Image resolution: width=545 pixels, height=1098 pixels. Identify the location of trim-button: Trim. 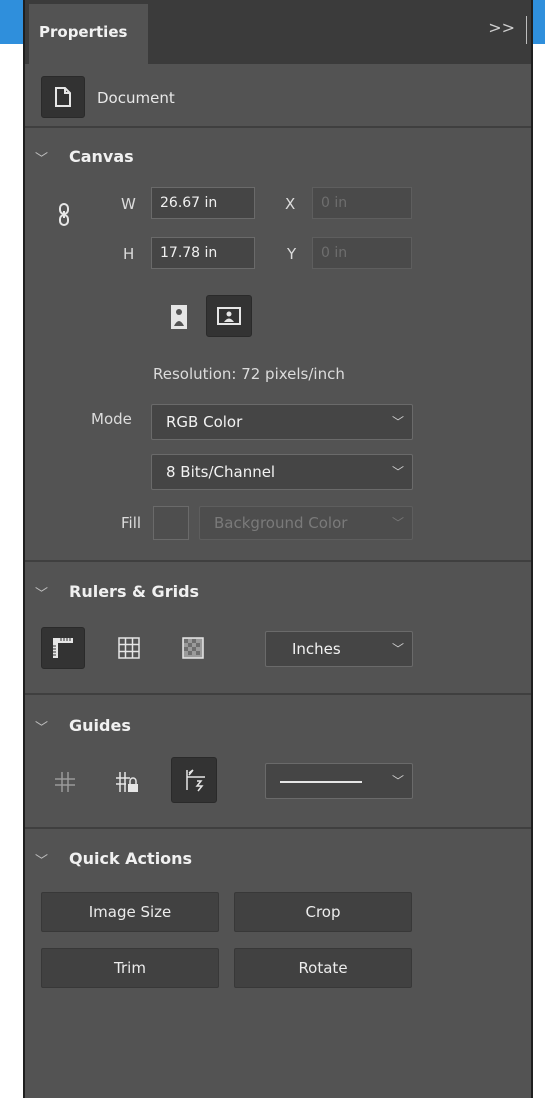
(130, 968).